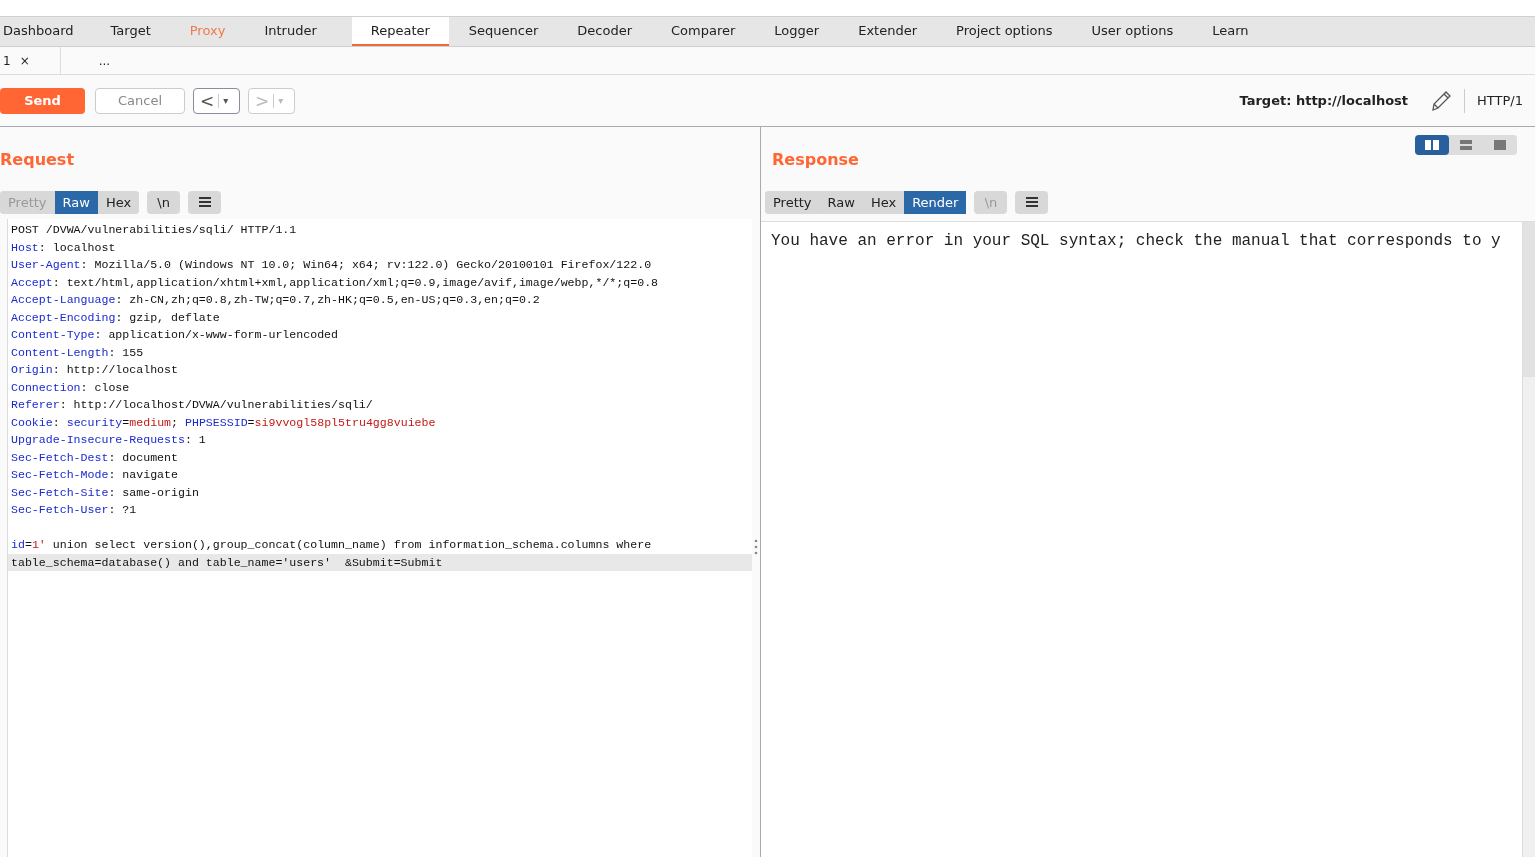 The image size is (1535, 857). Describe the element at coordinates (511, 31) in the screenshot. I see `main-tab: Sequencer` at that location.